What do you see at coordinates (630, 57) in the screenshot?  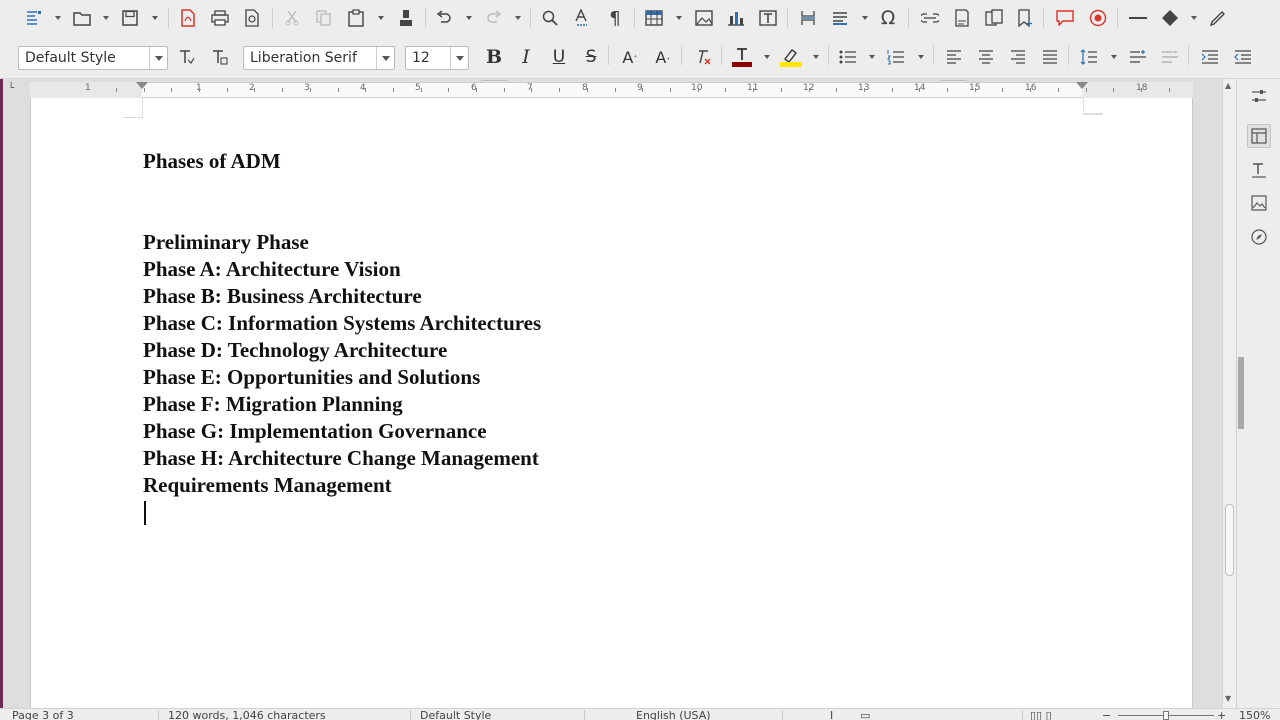 I see `superscript-icon: A ⁺` at bounding box center [630, 57].